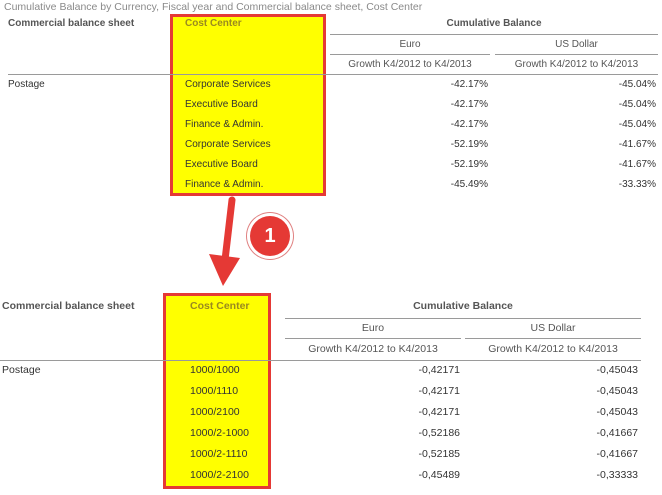 This screenshot has width=662, height=495. What do you see at coordinates (219, 454) in the screenshot?
I see `cost-center-cell: 1000/2-1110` at bounding box center [219, 454].